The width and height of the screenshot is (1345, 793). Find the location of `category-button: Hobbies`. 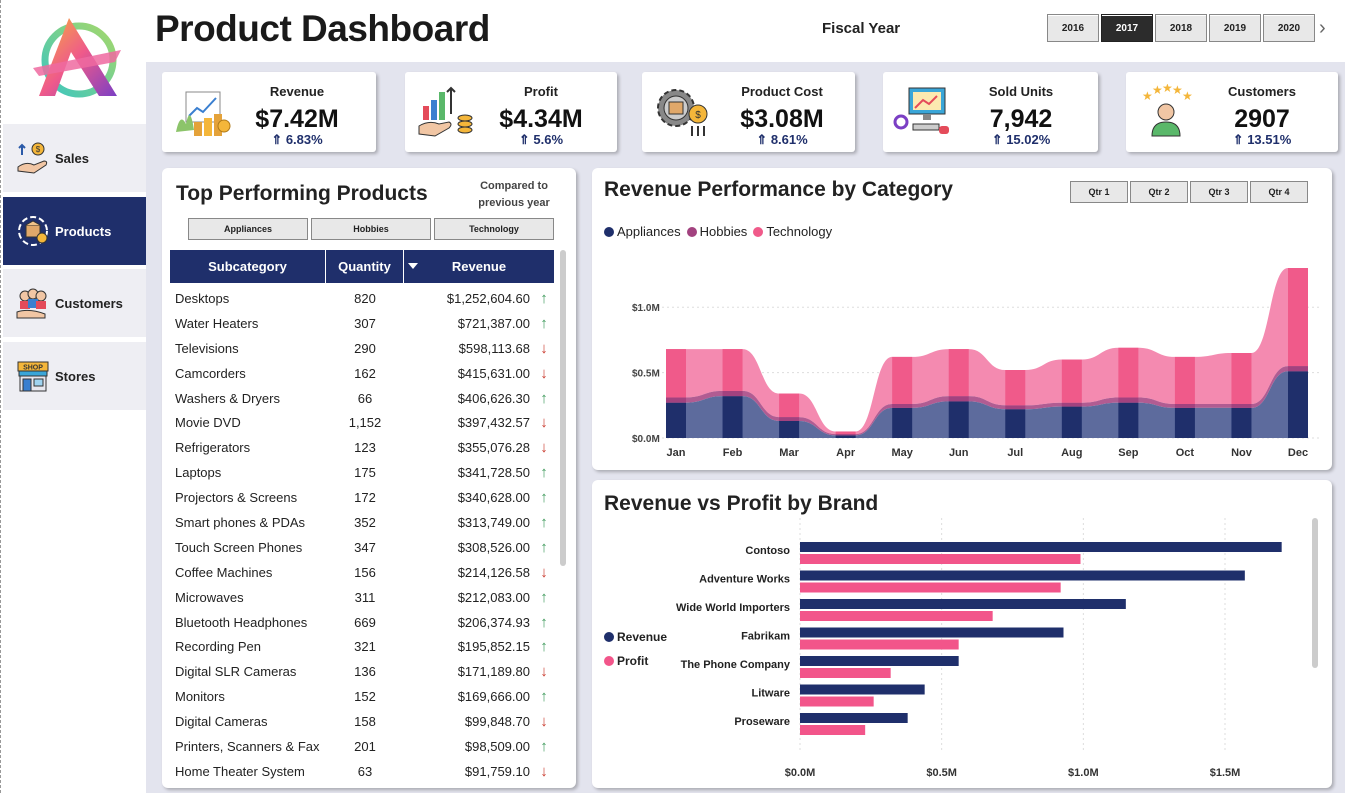

category-button: Hobbies is located at coordinates (371, 229).